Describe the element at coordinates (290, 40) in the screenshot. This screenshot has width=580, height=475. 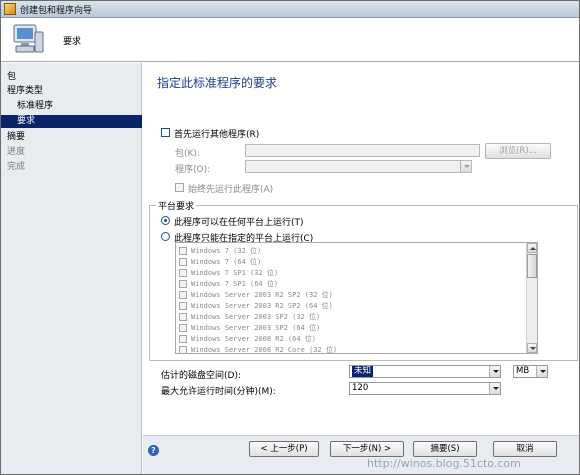
I see `wizard-header: 要求` at that location.